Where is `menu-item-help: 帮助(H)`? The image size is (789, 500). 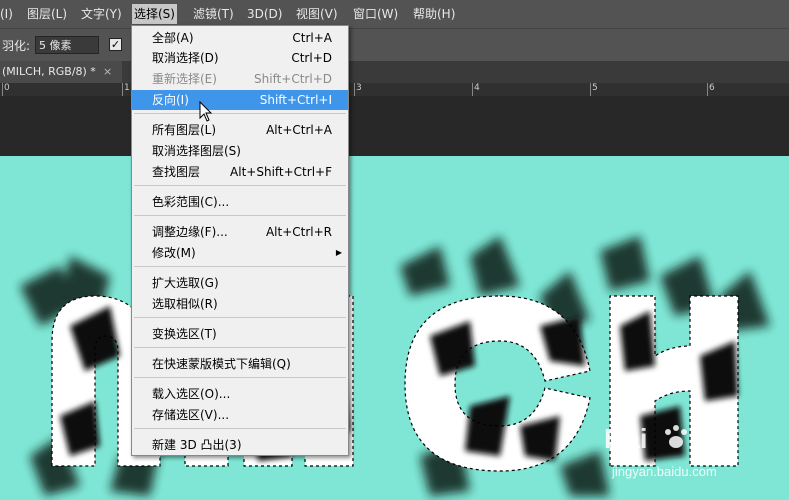
menu-item-help: 帮助(H) is located at coordinates (434, 14).